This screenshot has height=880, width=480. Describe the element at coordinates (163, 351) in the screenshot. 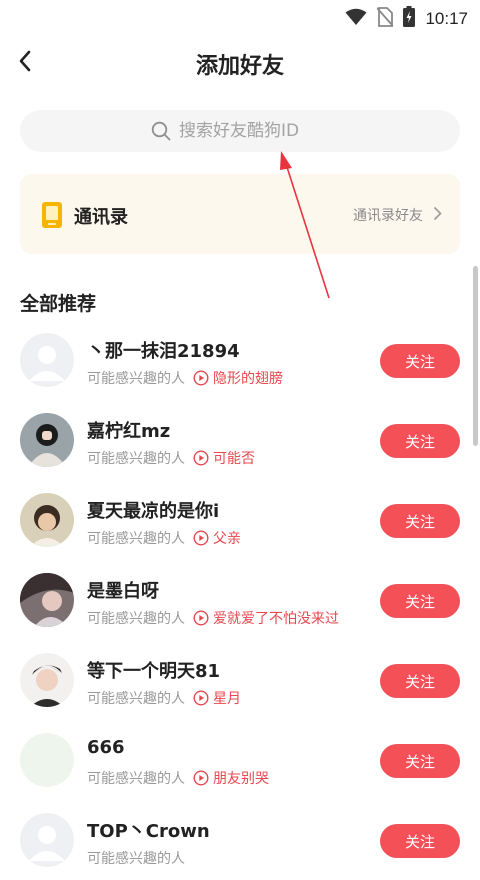

I see `user-name: 丶那一抹泪21894` at that location.